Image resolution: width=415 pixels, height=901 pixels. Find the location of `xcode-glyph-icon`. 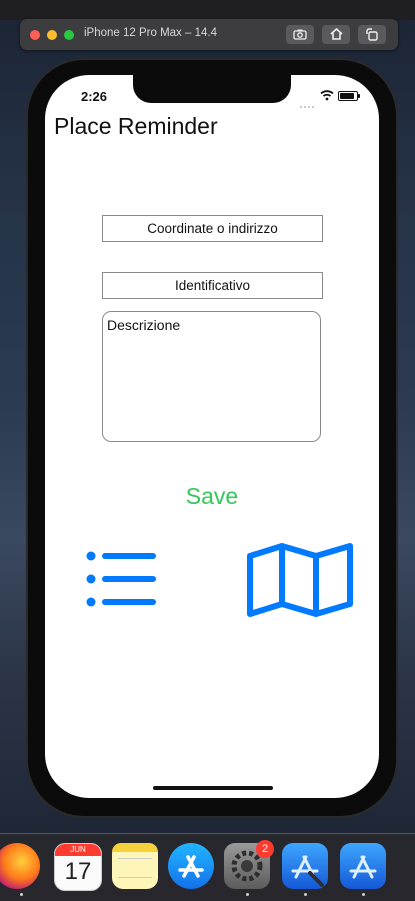

xcode-glyph-icon is located at coordinates (363, 867).